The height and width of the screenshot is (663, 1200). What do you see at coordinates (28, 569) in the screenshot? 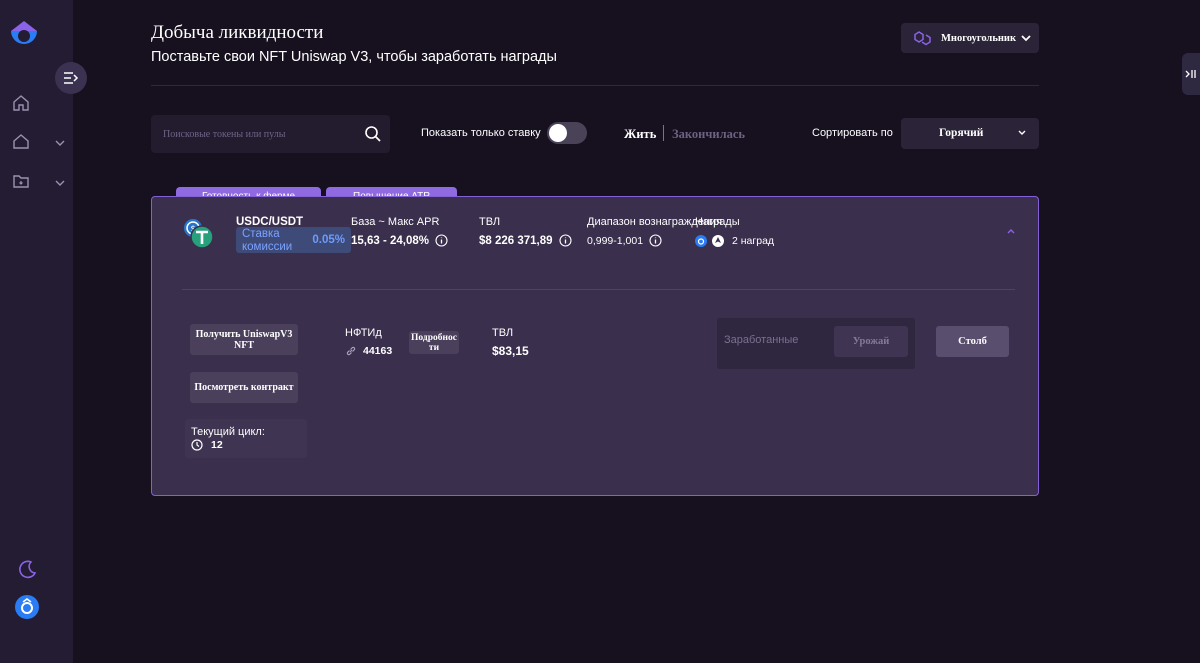
I see `moon-icon` at bounding box center [28, 569].